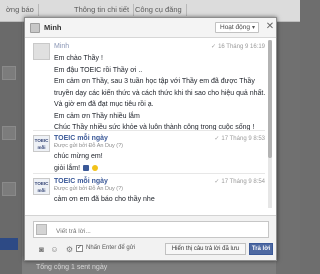 This screenshot has width=320, height=274. What do you see at coordinates (72, 267) in the screenshot?
I see `background-footer-text: Tổng cộng 1 sent ngày` at bounding box center [72, 267].